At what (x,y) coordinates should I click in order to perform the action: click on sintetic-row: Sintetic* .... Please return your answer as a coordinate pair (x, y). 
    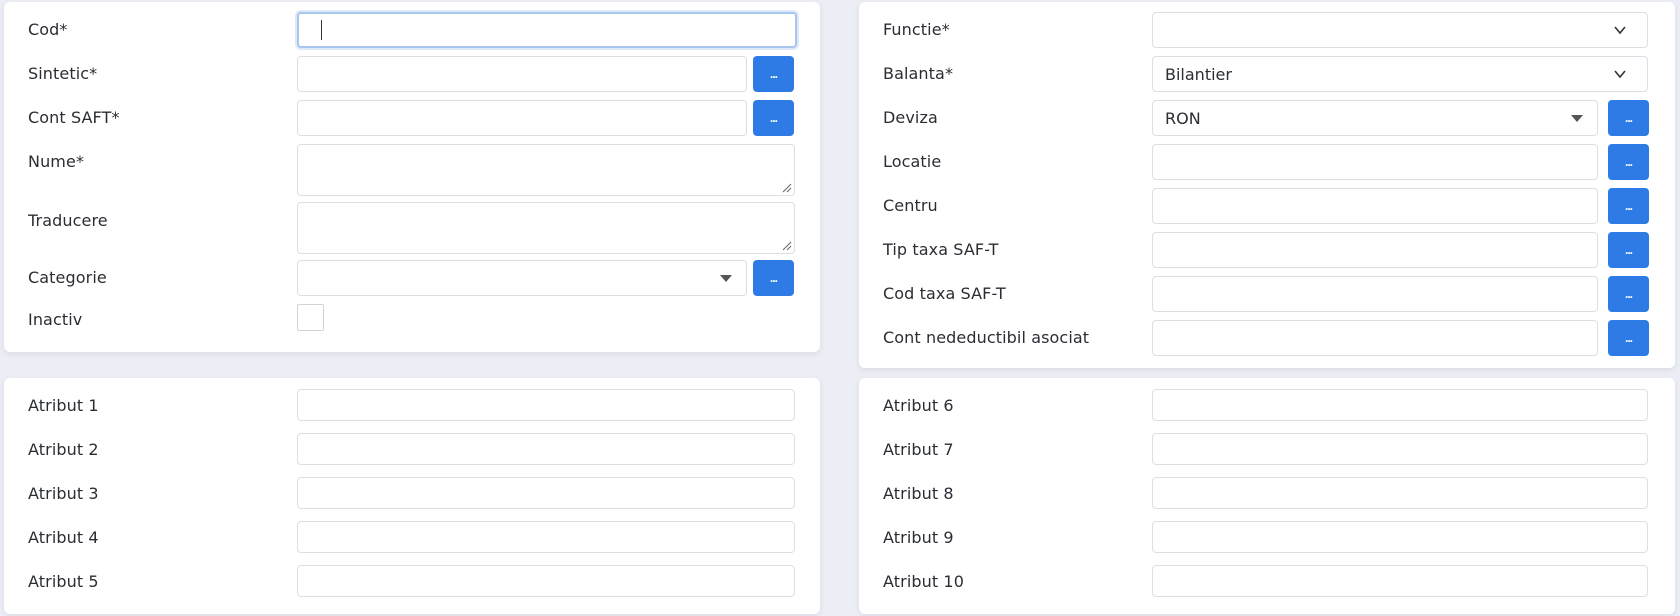
    Looking at the image, I should click on (412, 74).